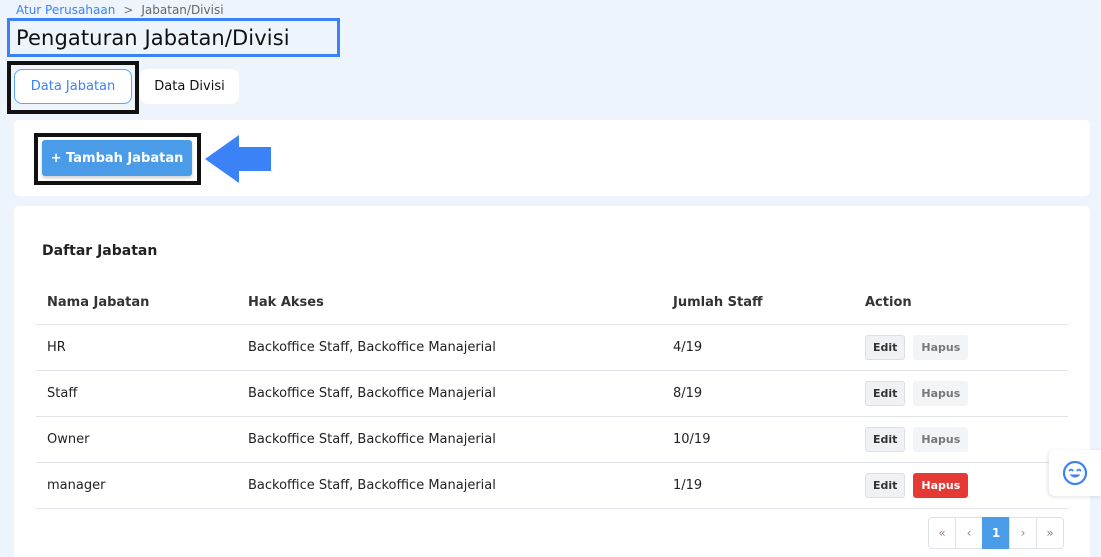 This screenshot has width=1101, height=557. Describe the element at coordinates (120, 10) in the screenshot. I see `breadcrumb: Atur Perusahaan > Jabatan/Divisi` at that location.